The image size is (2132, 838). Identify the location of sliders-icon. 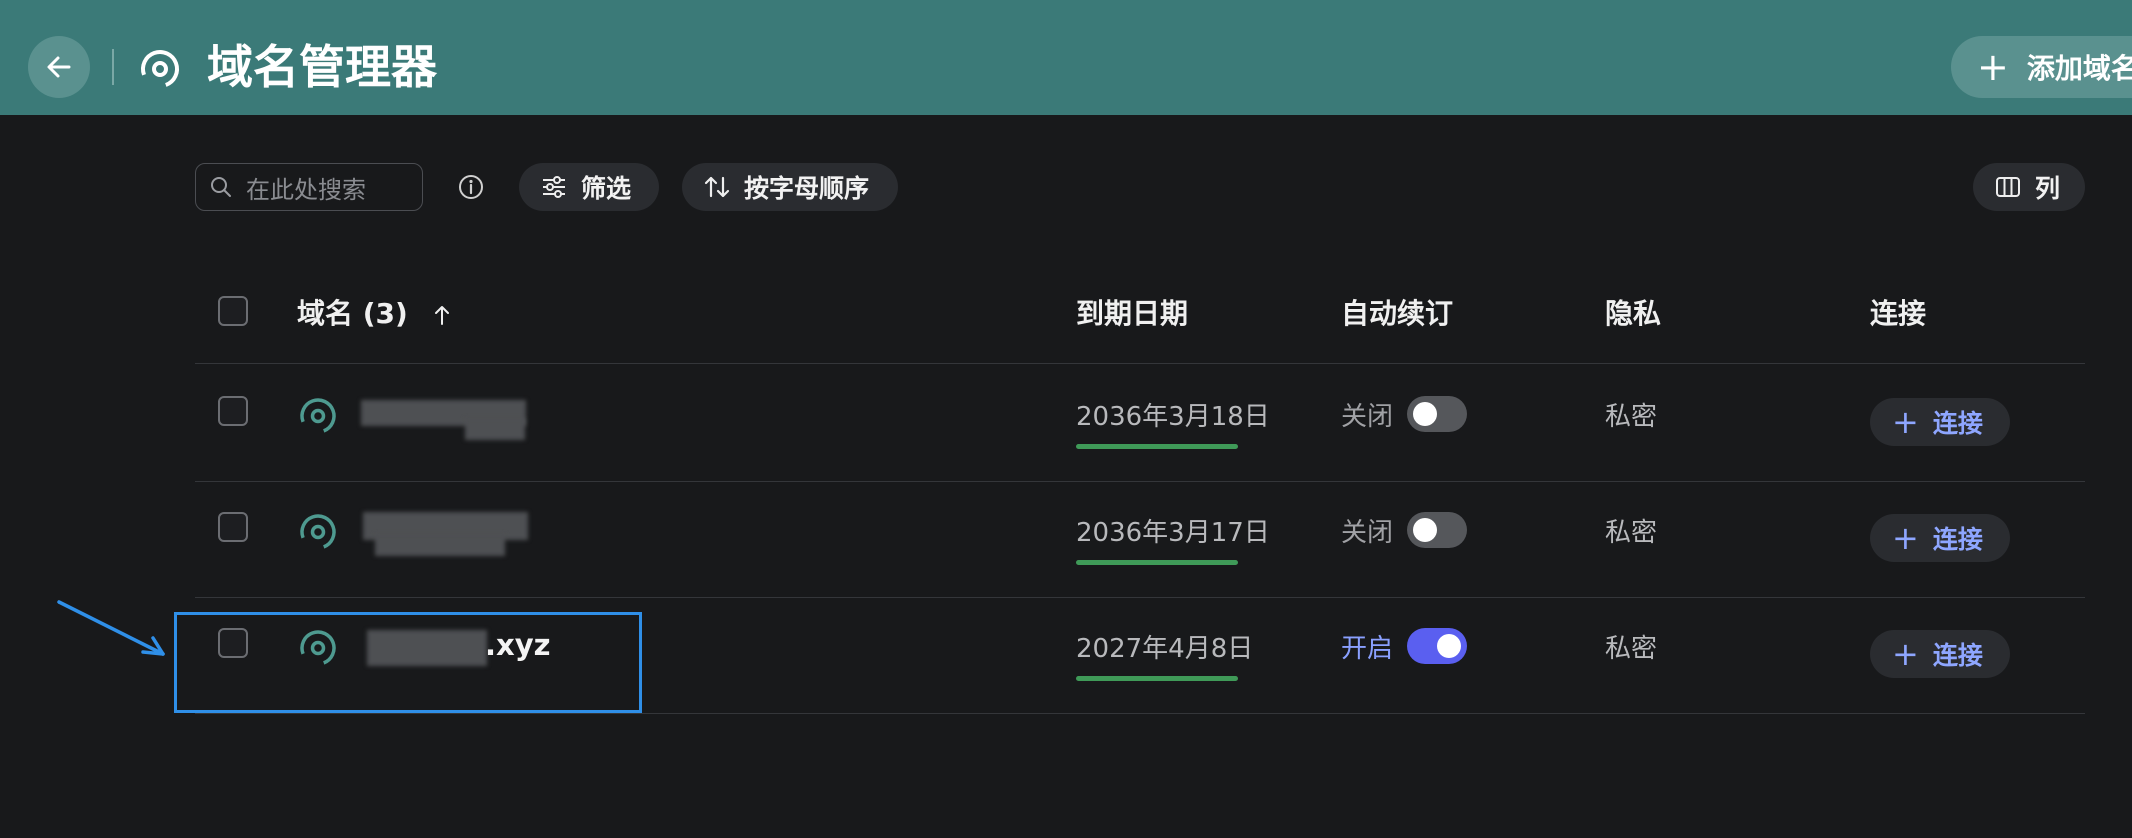
(554, 187).